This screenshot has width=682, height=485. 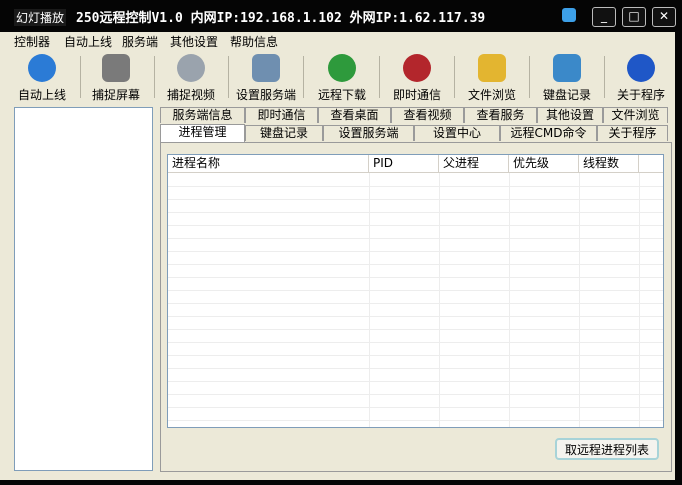 I want to click on tool-label: 捕捉视频, so click(x=190, y=95).